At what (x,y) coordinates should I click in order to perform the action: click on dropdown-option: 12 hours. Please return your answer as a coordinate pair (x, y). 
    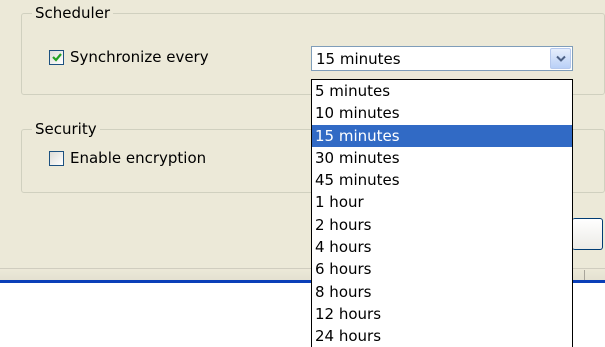
    Looking at the image, I should click on (442, 314).